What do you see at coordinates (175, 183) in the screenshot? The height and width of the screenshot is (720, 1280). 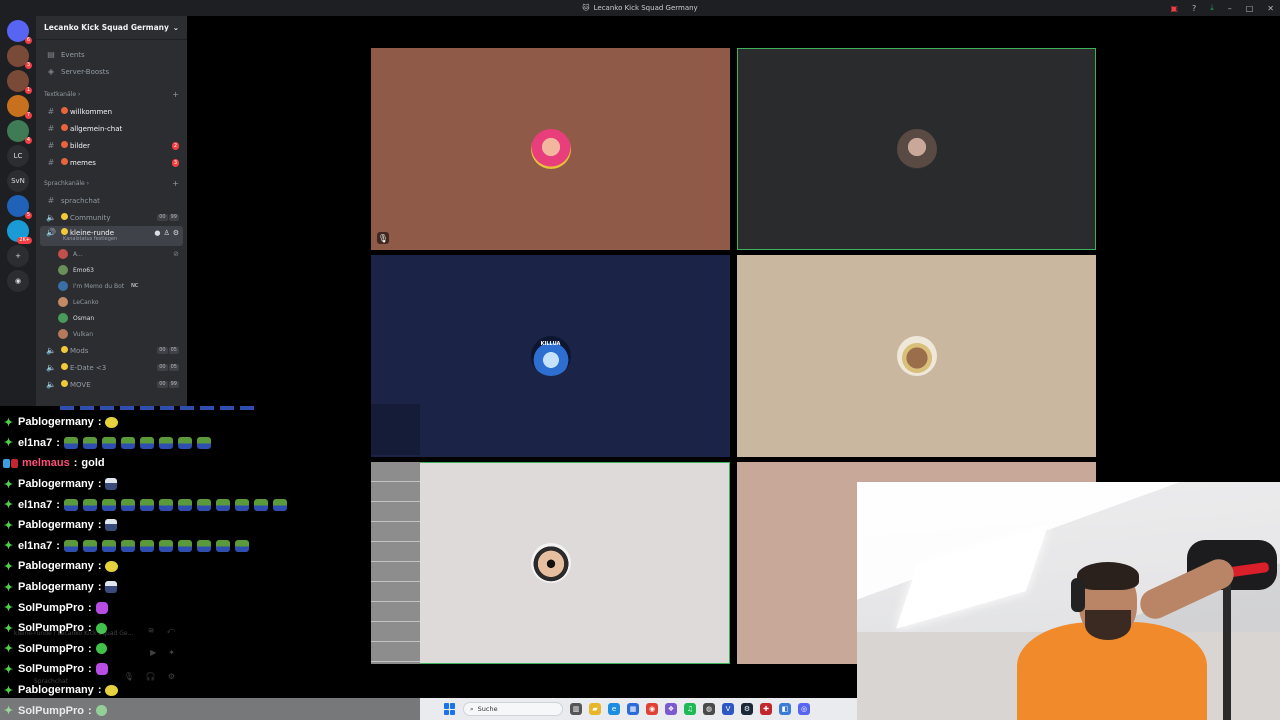 I see `add-voice-channel-icon: +` at bounding box center [175, 183].